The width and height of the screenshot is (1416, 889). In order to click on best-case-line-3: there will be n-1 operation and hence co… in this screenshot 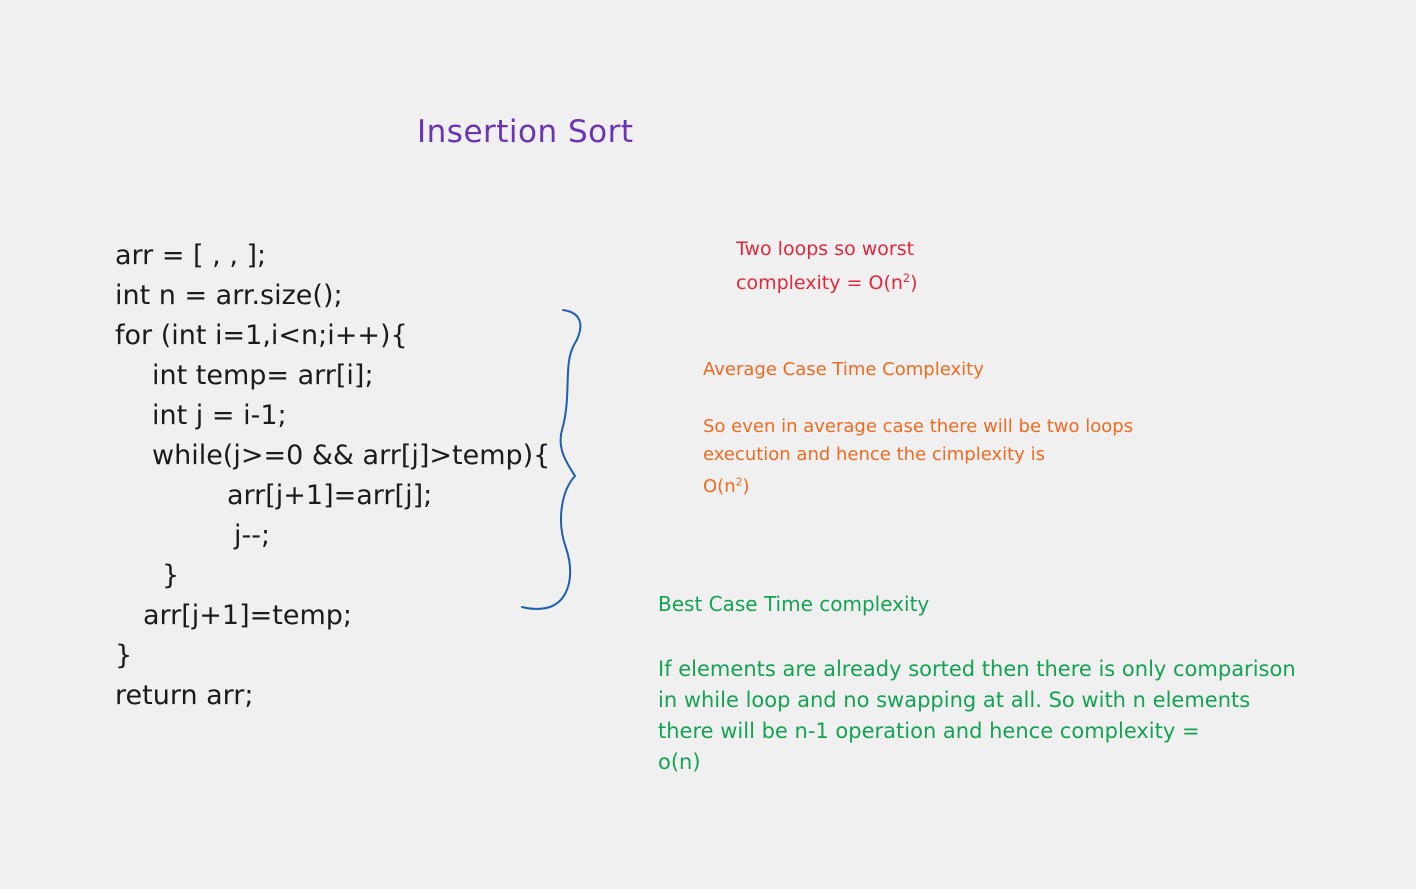, I will do `click(929, 731)`.